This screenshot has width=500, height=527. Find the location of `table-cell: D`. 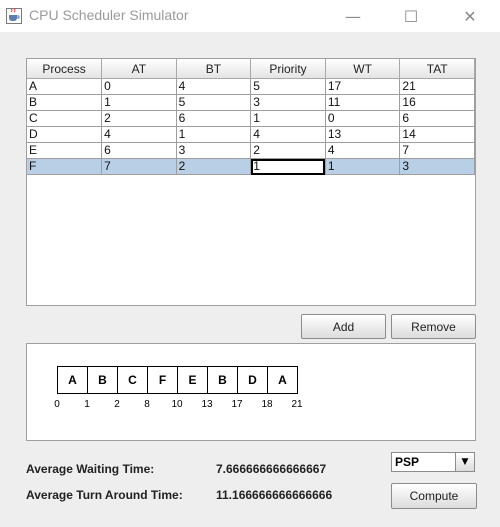

table-cell: D is located at coordinates (65, 134).